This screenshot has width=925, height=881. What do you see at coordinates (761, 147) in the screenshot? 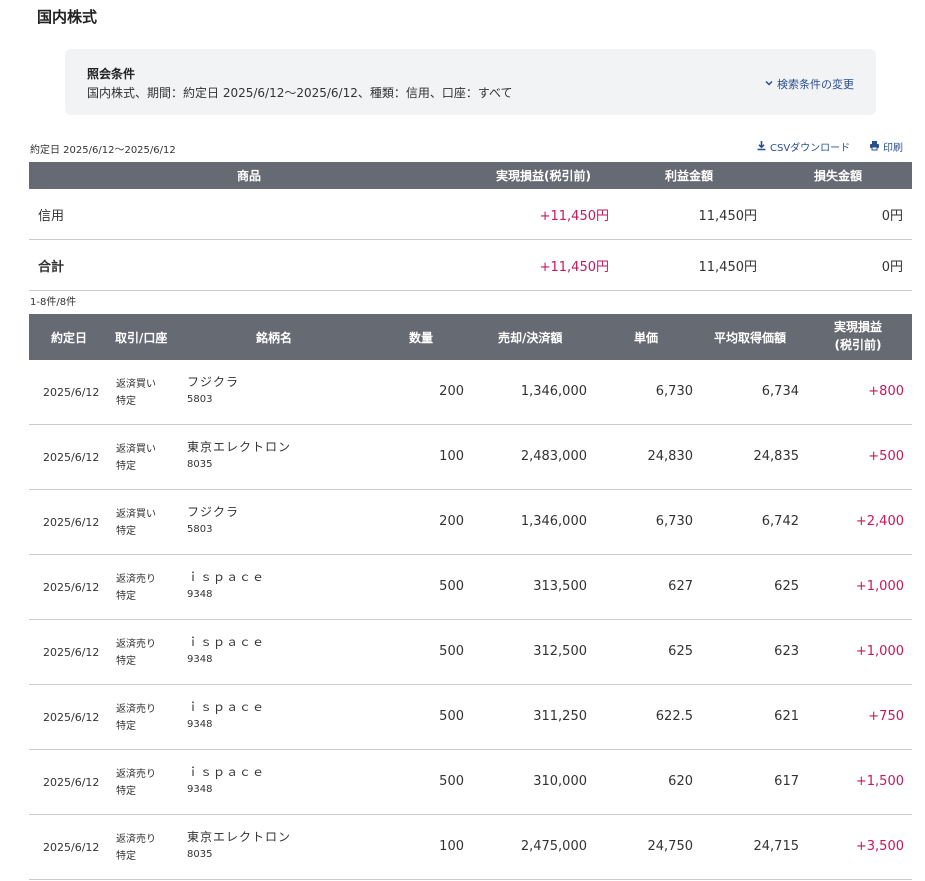
I see `download-icon` at bounding box center [761, 147].